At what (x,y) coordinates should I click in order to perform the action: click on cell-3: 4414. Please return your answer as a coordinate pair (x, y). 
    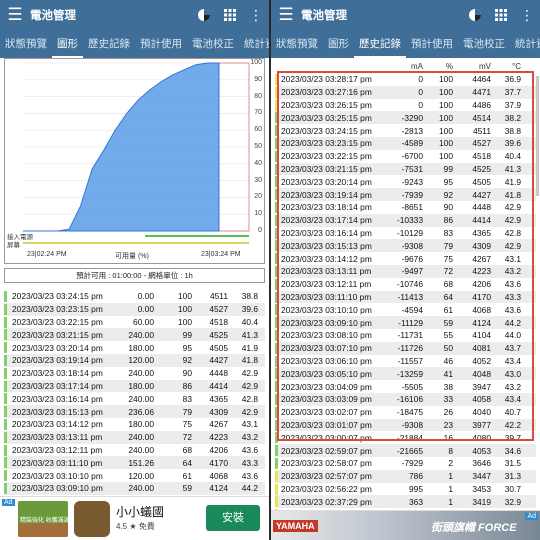
    Looking at the image, I should click on (481, 220).